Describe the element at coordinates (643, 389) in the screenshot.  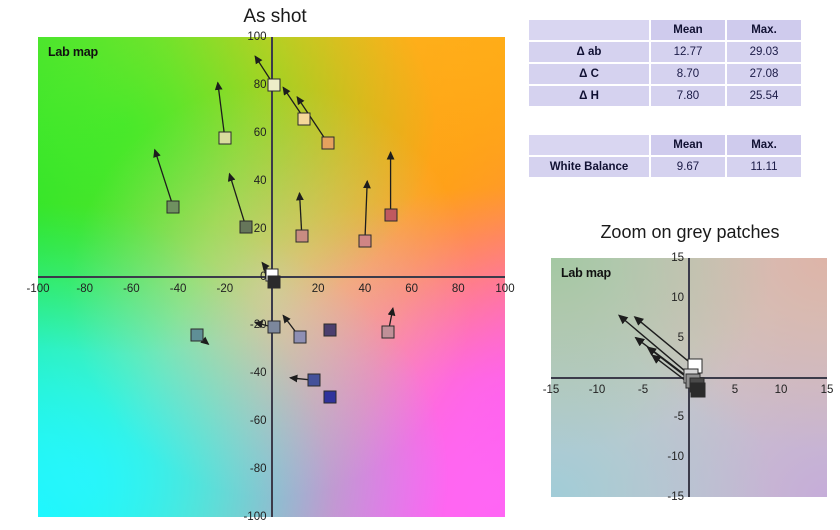
I see `x-tick-label: -5` at that location.